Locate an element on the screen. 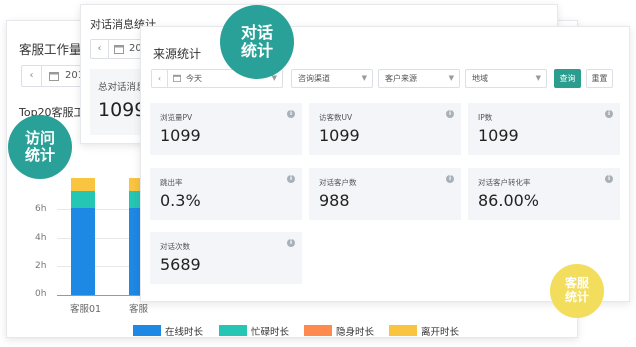 Image resolution: width=636 pixels, height=347 pixels. stat-label: 访客数UV is located at coordinates (336, 117).